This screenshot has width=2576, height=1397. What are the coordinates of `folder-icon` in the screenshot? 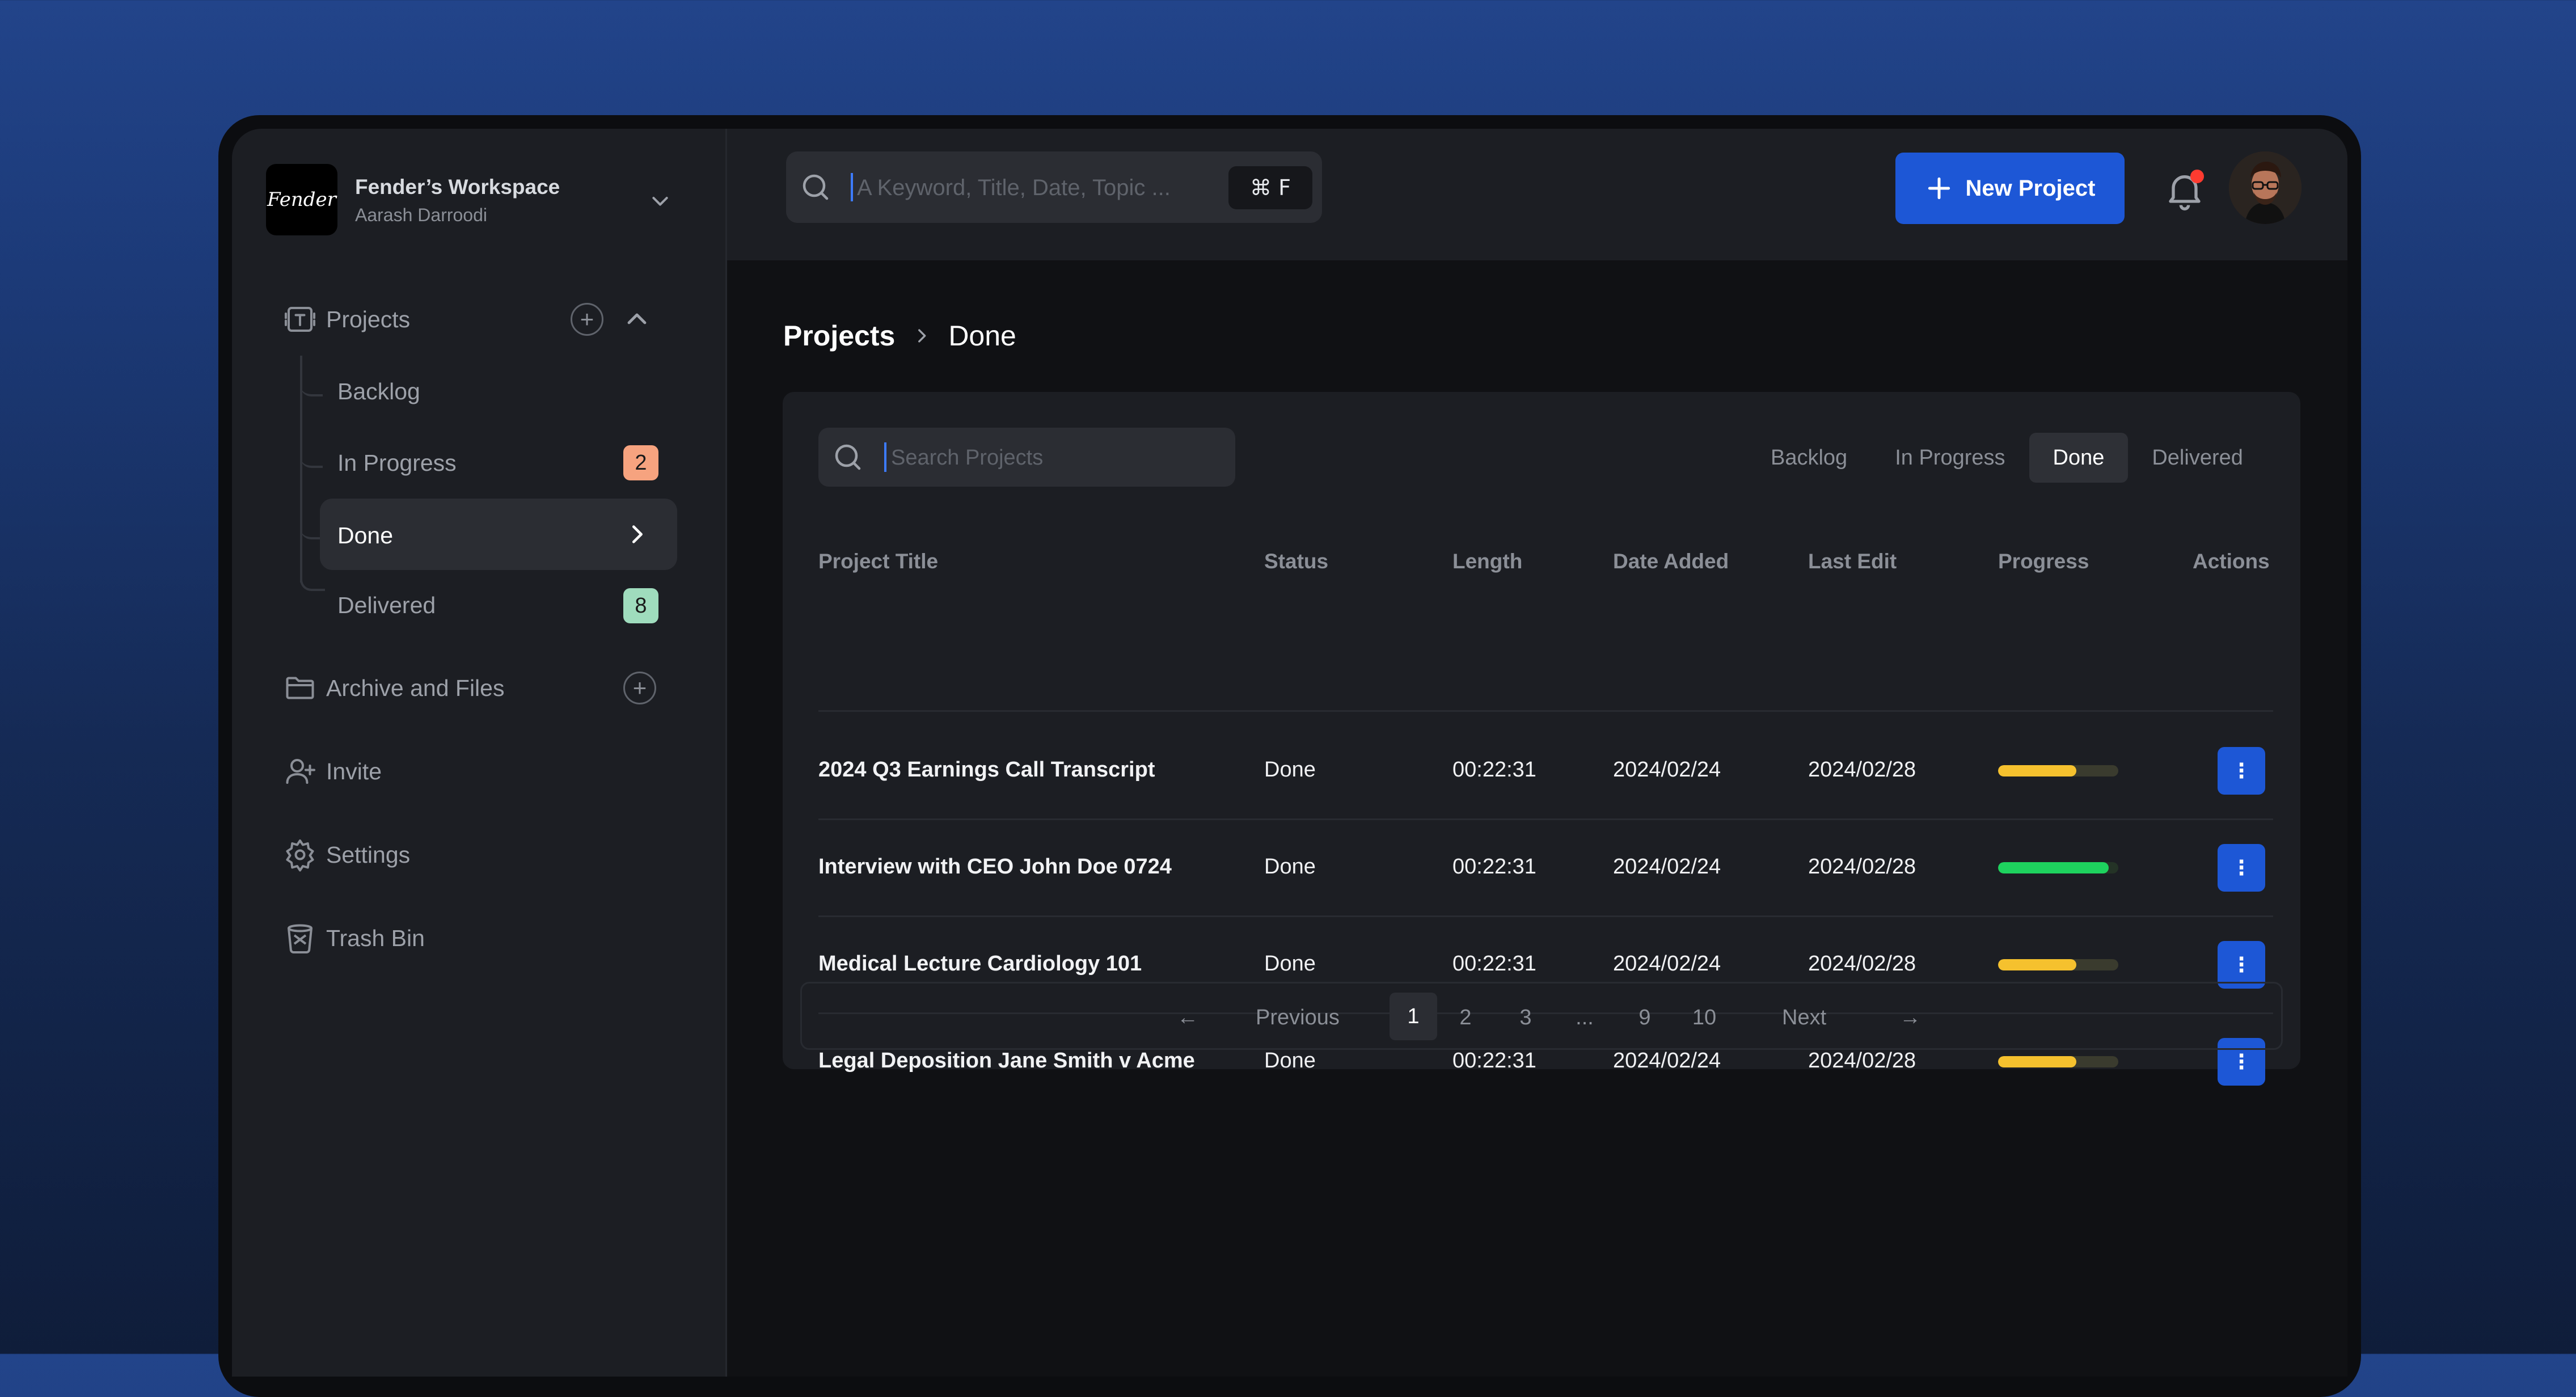 It's located at (300, 688).